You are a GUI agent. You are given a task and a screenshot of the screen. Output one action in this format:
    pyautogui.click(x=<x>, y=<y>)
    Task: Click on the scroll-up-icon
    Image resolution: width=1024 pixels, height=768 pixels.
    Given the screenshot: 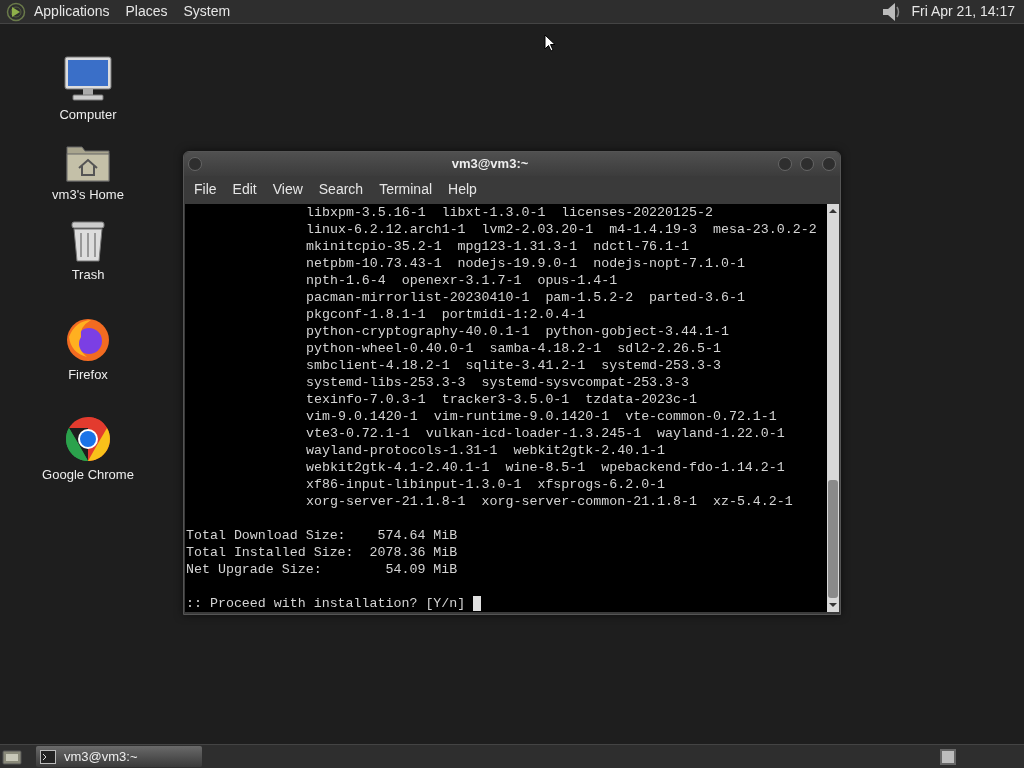 What is the action you would take?
    pyautogui.click(x=833, y=211)
    